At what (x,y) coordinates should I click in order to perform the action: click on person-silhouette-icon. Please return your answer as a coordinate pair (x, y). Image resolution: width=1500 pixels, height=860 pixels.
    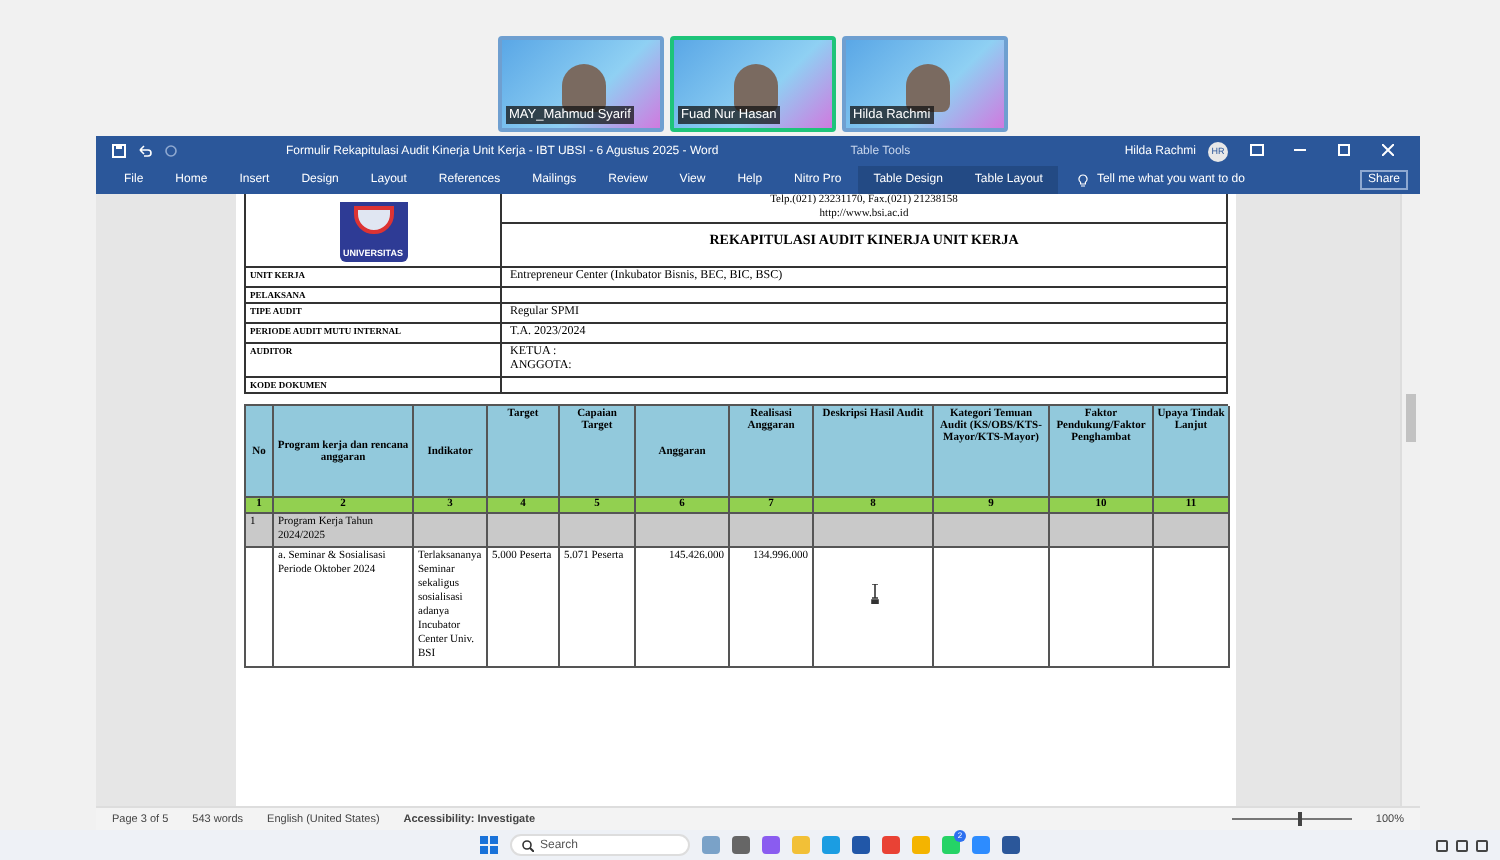
    Looking at the image, I should click on (927, 88).